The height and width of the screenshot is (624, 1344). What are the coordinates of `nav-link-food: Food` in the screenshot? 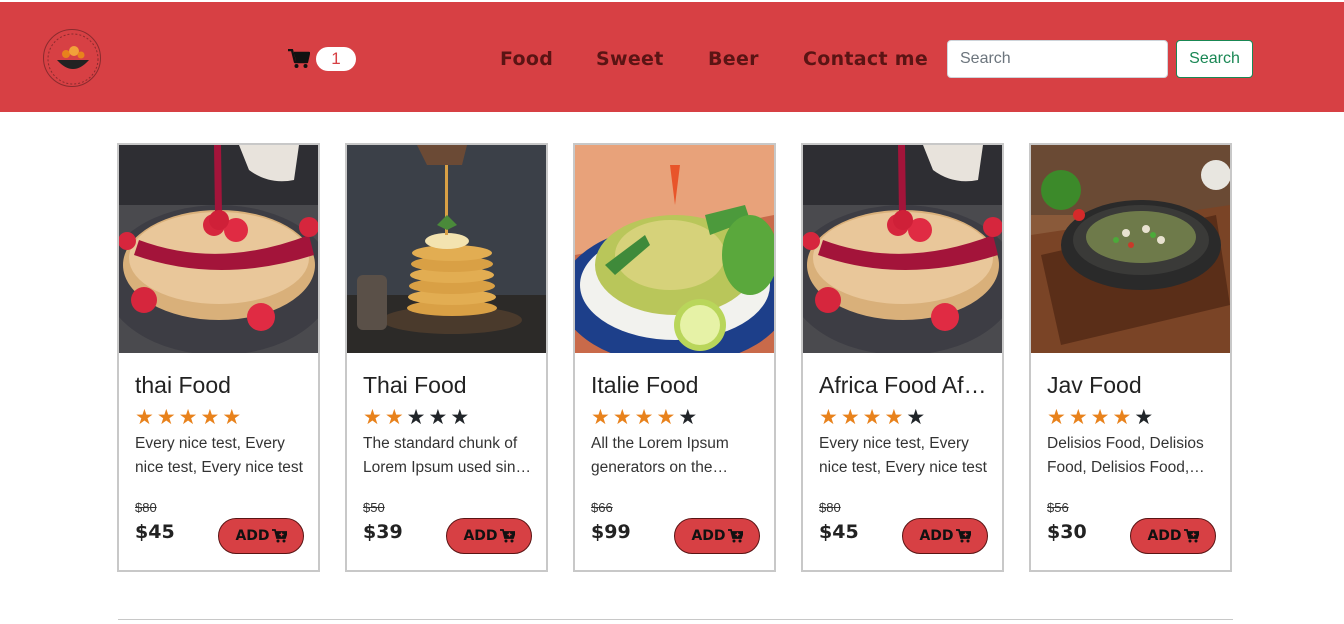 It's located at (526, 59).